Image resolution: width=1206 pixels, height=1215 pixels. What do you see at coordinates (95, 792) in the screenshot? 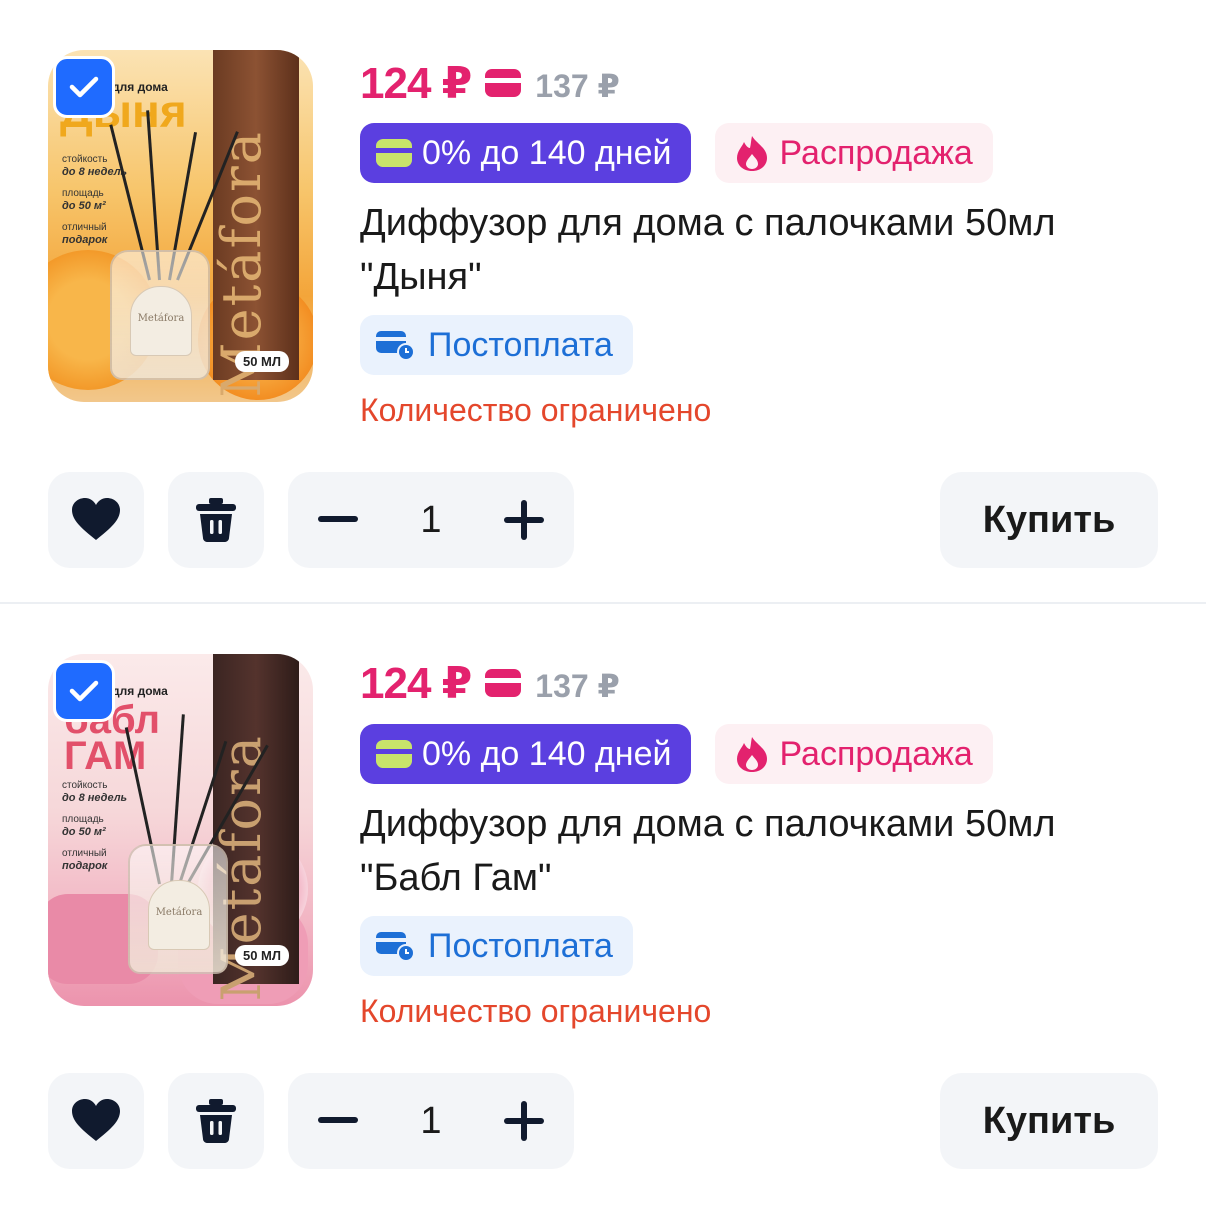
I see `image-durability: стойкость до 8 недель` at bounding box center [95, 792].